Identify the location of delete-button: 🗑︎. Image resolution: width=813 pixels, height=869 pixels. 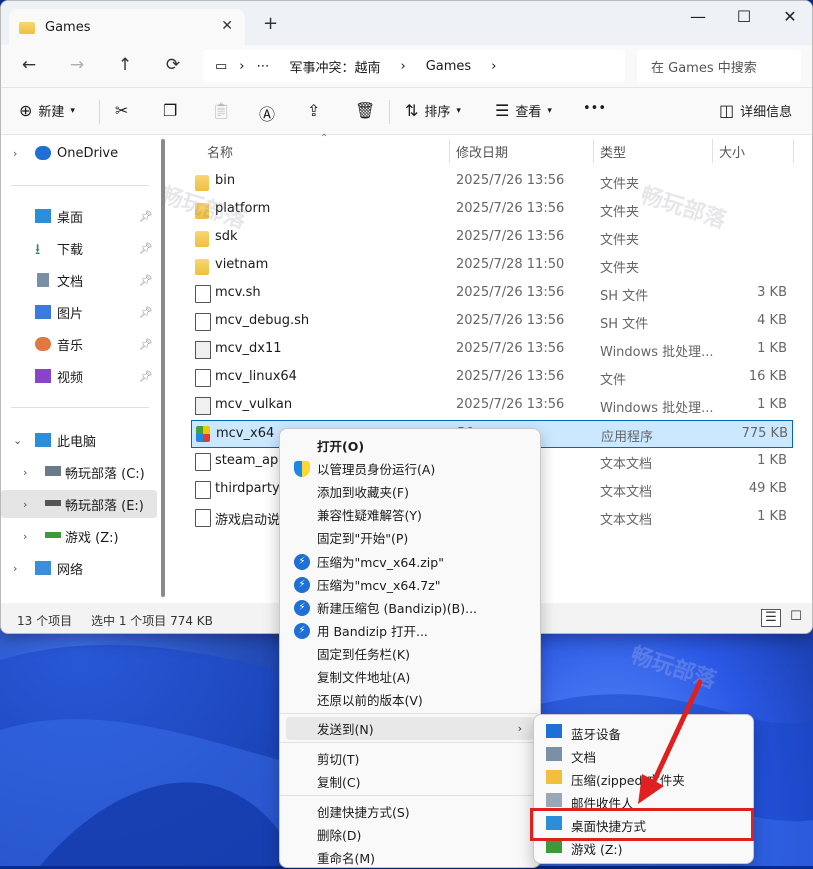
(368, 110).